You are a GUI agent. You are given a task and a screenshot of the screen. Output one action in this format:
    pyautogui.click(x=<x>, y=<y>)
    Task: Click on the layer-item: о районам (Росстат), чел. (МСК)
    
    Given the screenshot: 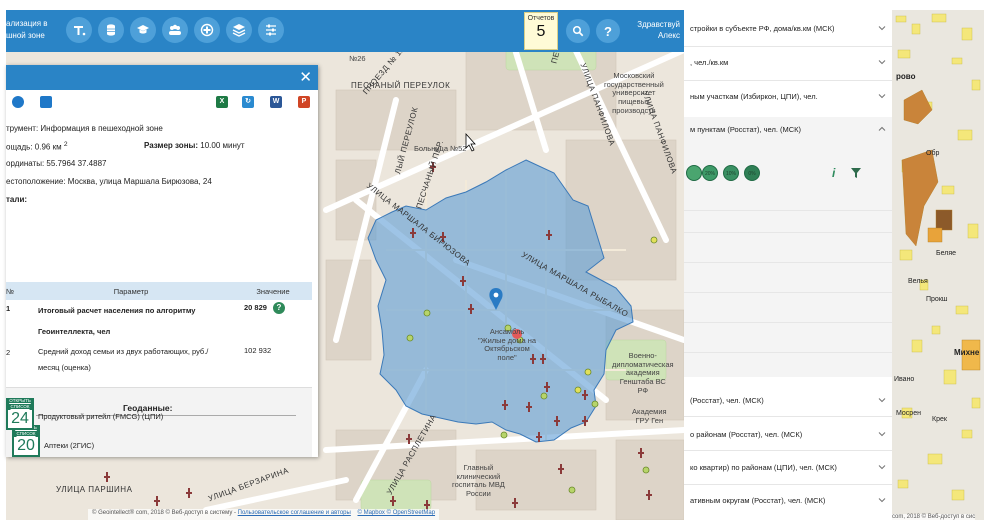 What is the action you would take?
    pyautogui.click(x=788, y=434)
    